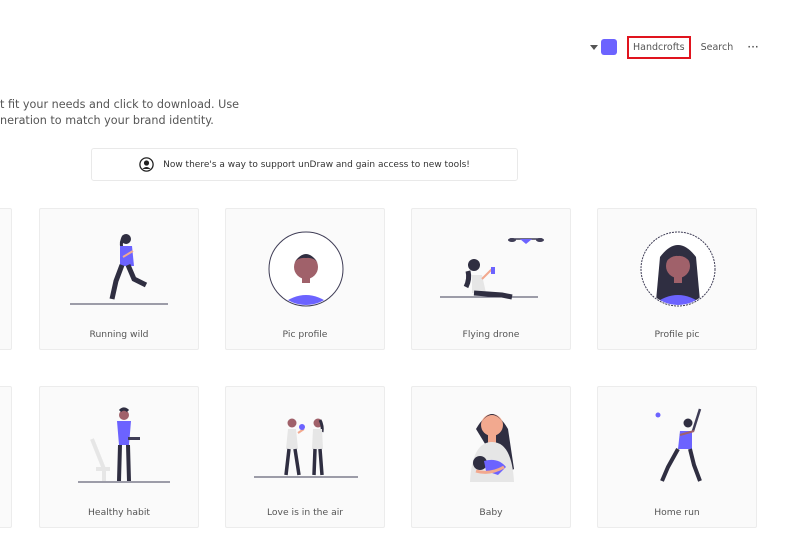  What do you see at coordinates (594, 47) in the screenshot?
I see `color-picker-caret-icon` at bounding box center [594, 47].